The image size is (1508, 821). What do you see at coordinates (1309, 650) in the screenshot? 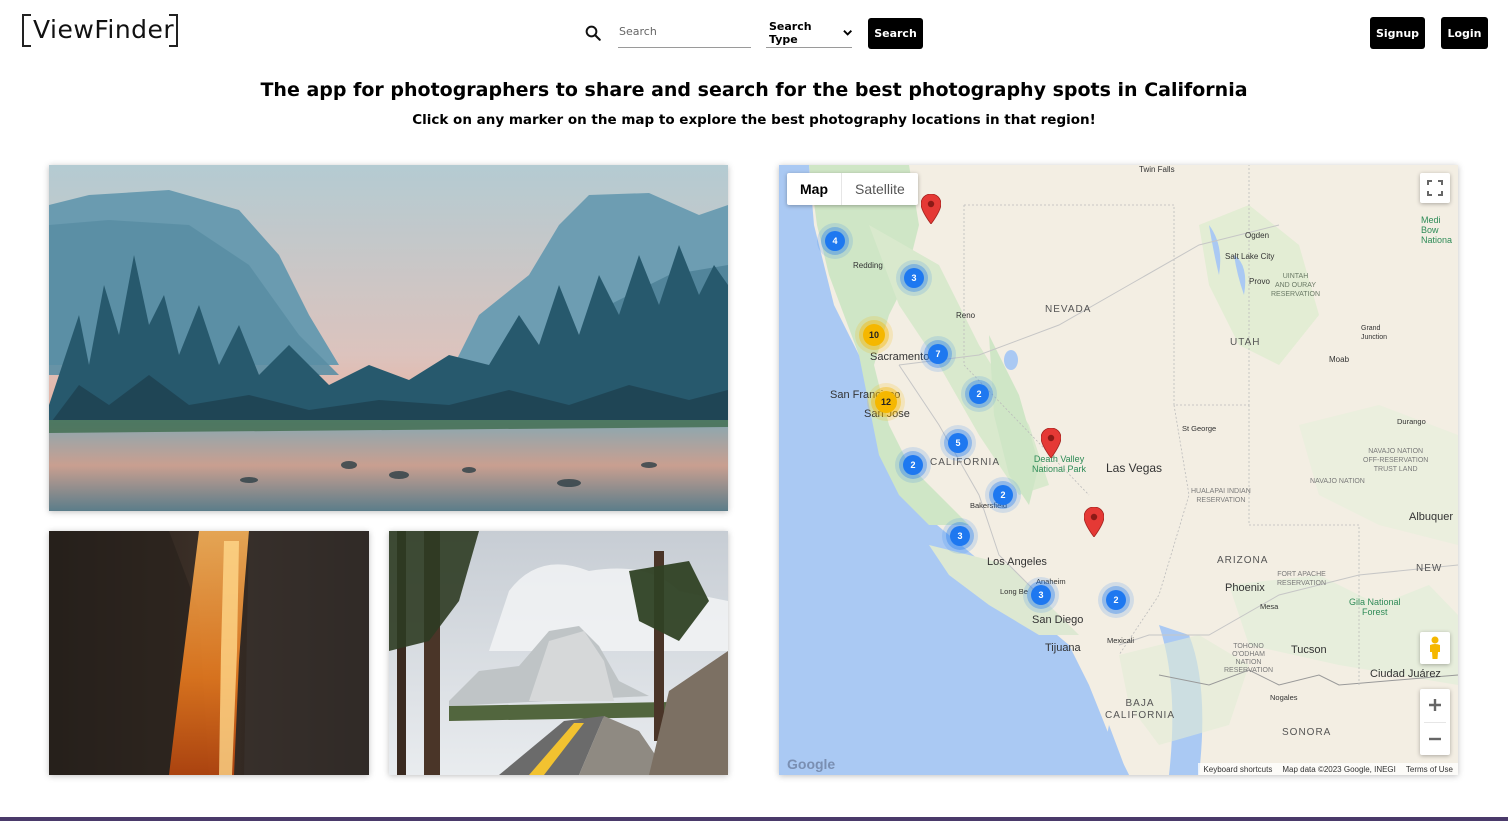
I see `map-label-tucson: Tucson` at bounding box center [1309, 650].